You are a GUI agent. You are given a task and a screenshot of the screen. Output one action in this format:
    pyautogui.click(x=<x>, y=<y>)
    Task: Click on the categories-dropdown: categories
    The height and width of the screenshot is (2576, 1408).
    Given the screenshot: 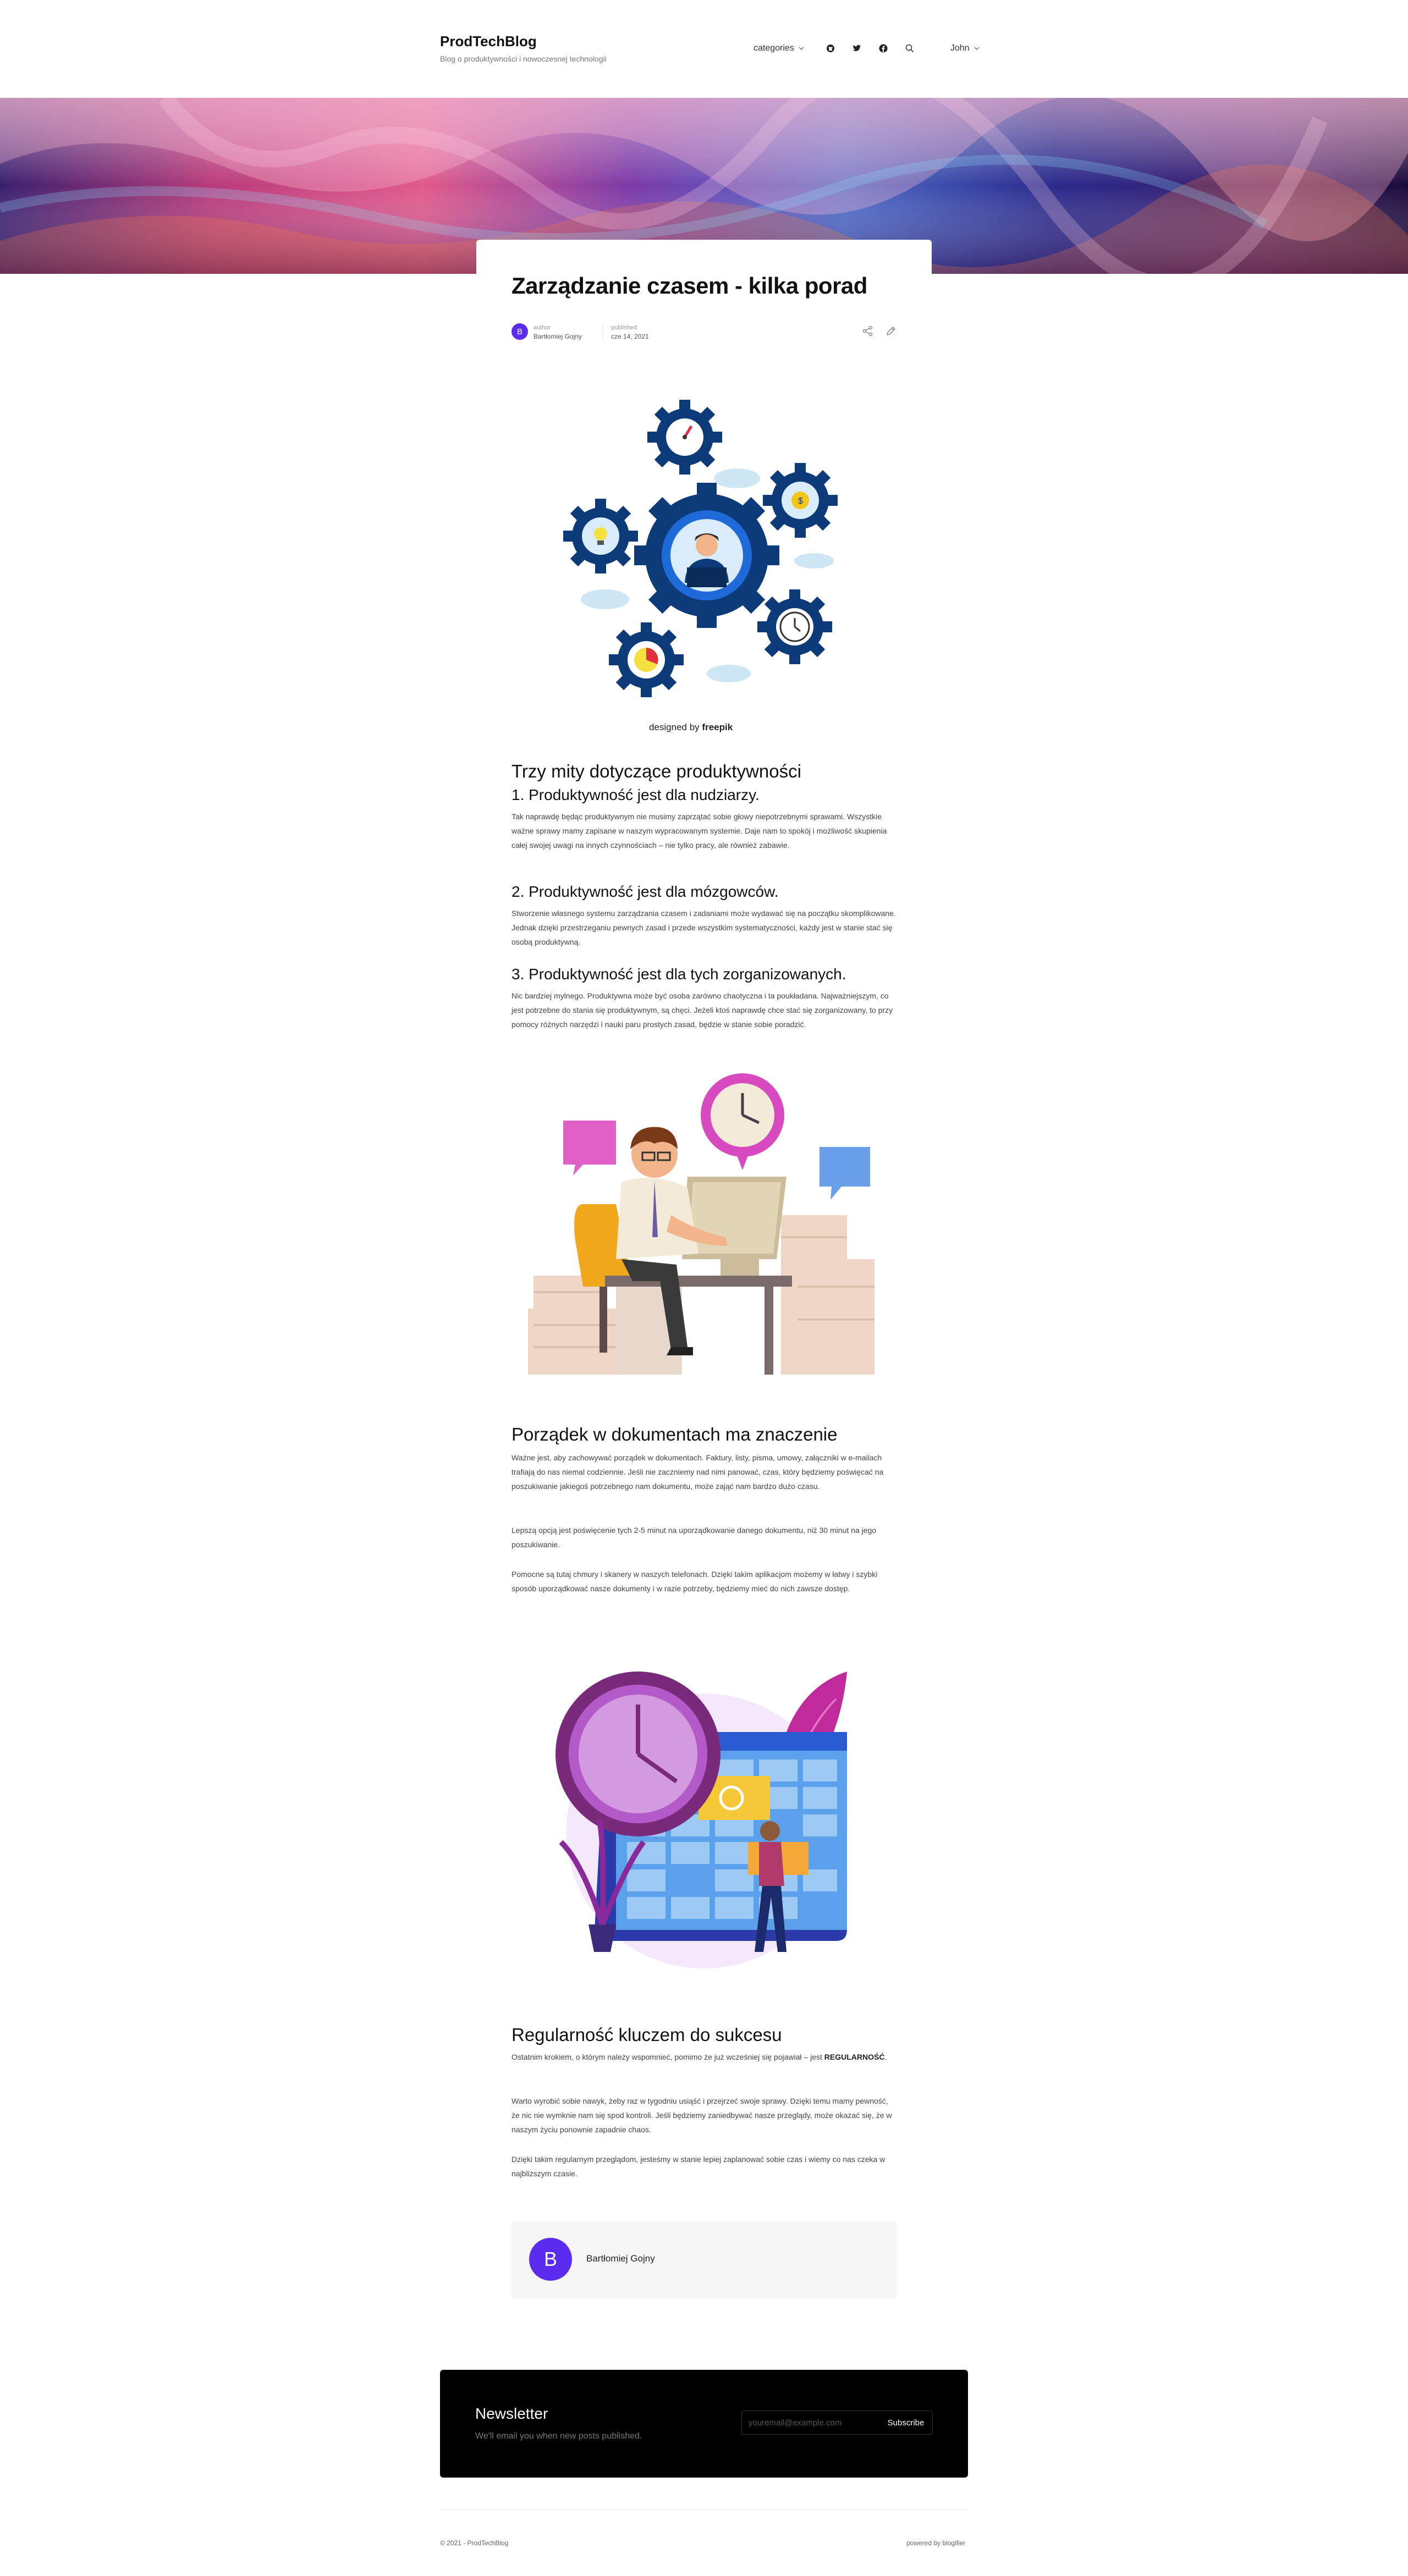 What is the action you would take?
    pyautogui.click(x=779, y=48)
    